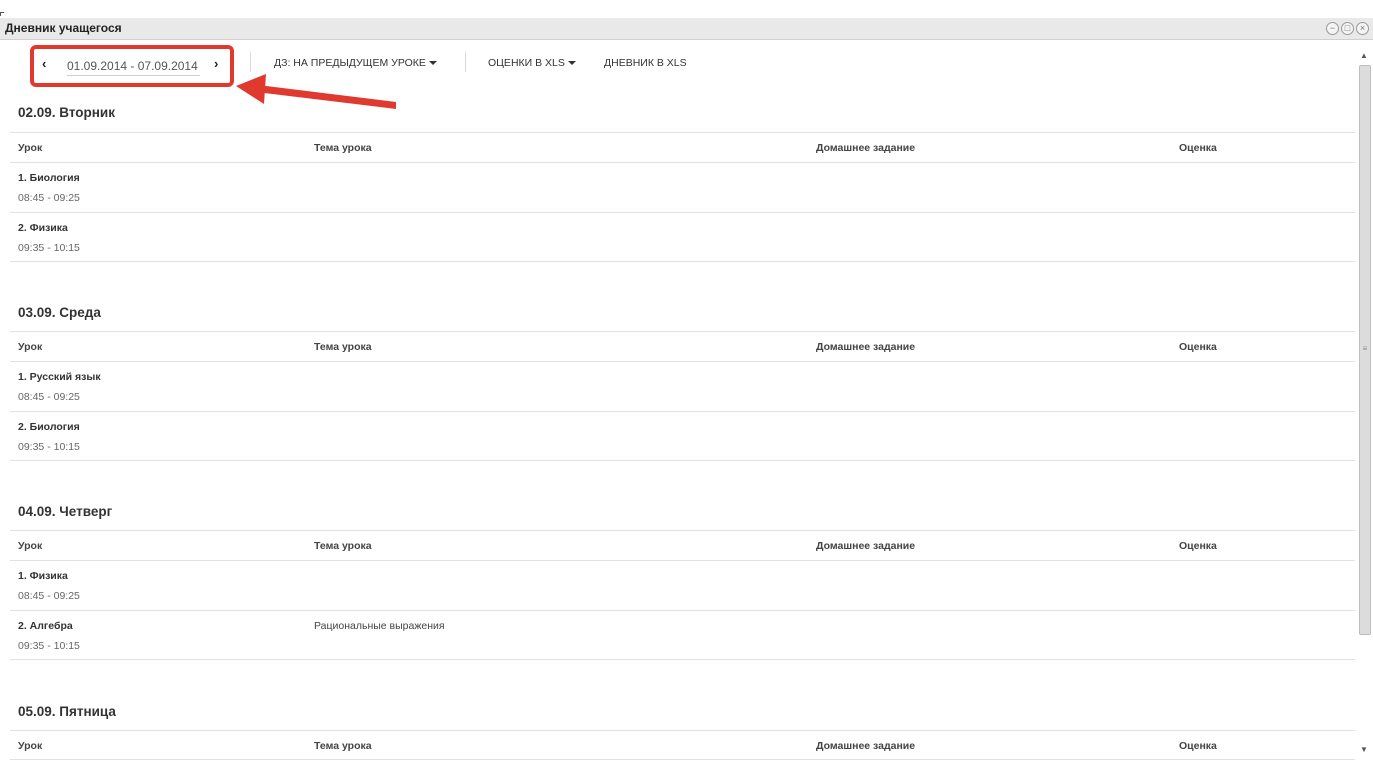 Image resolution: width=1373 pixels, height=769 pixels. I want to click on lesson-name: 2. Физика, so click(43, 228).